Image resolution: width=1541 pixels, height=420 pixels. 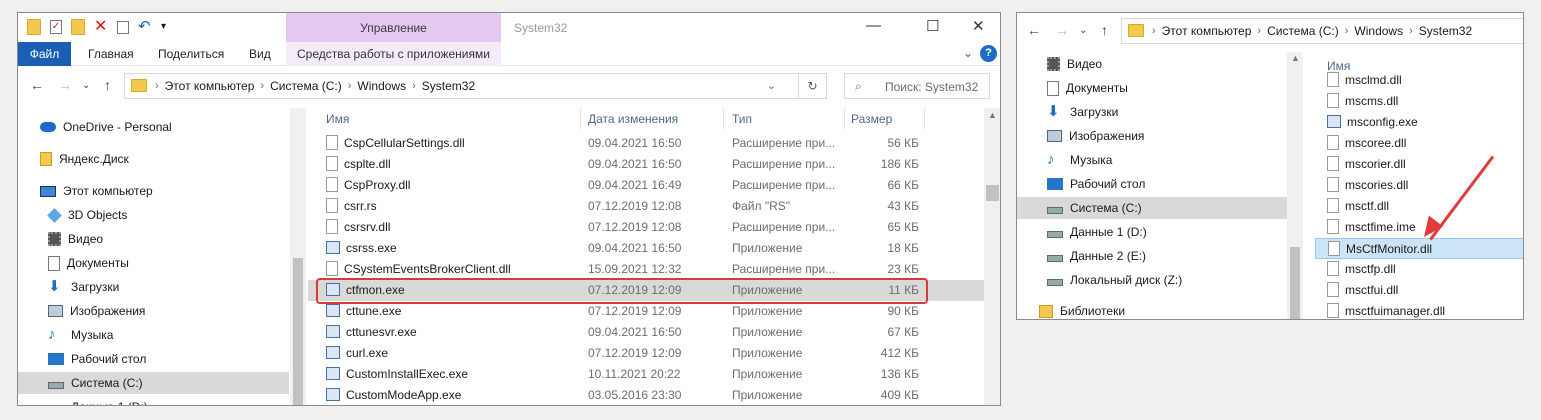 What do you see at coordinates (52, 334) in the screenshot?
I see `music-icon: ♪` at bounding box center [52, 334].